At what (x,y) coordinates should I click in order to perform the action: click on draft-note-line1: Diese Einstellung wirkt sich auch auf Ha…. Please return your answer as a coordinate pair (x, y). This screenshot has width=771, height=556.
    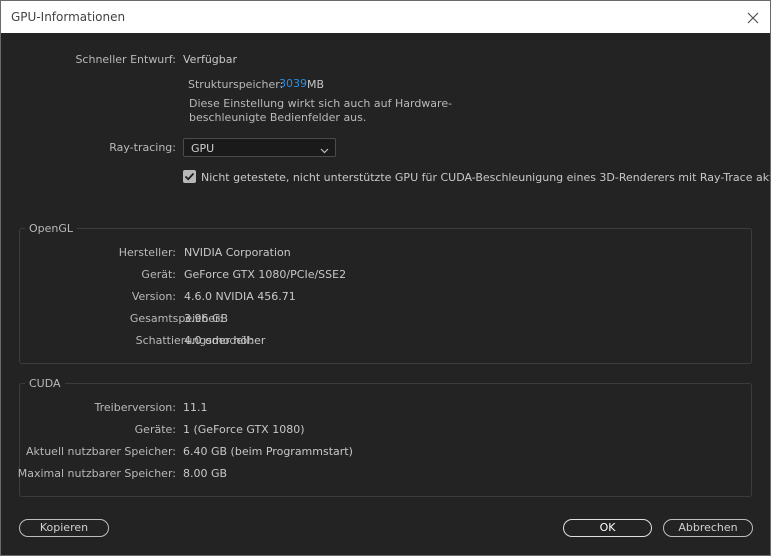
    Looking at the image, I should click on (321, 103).